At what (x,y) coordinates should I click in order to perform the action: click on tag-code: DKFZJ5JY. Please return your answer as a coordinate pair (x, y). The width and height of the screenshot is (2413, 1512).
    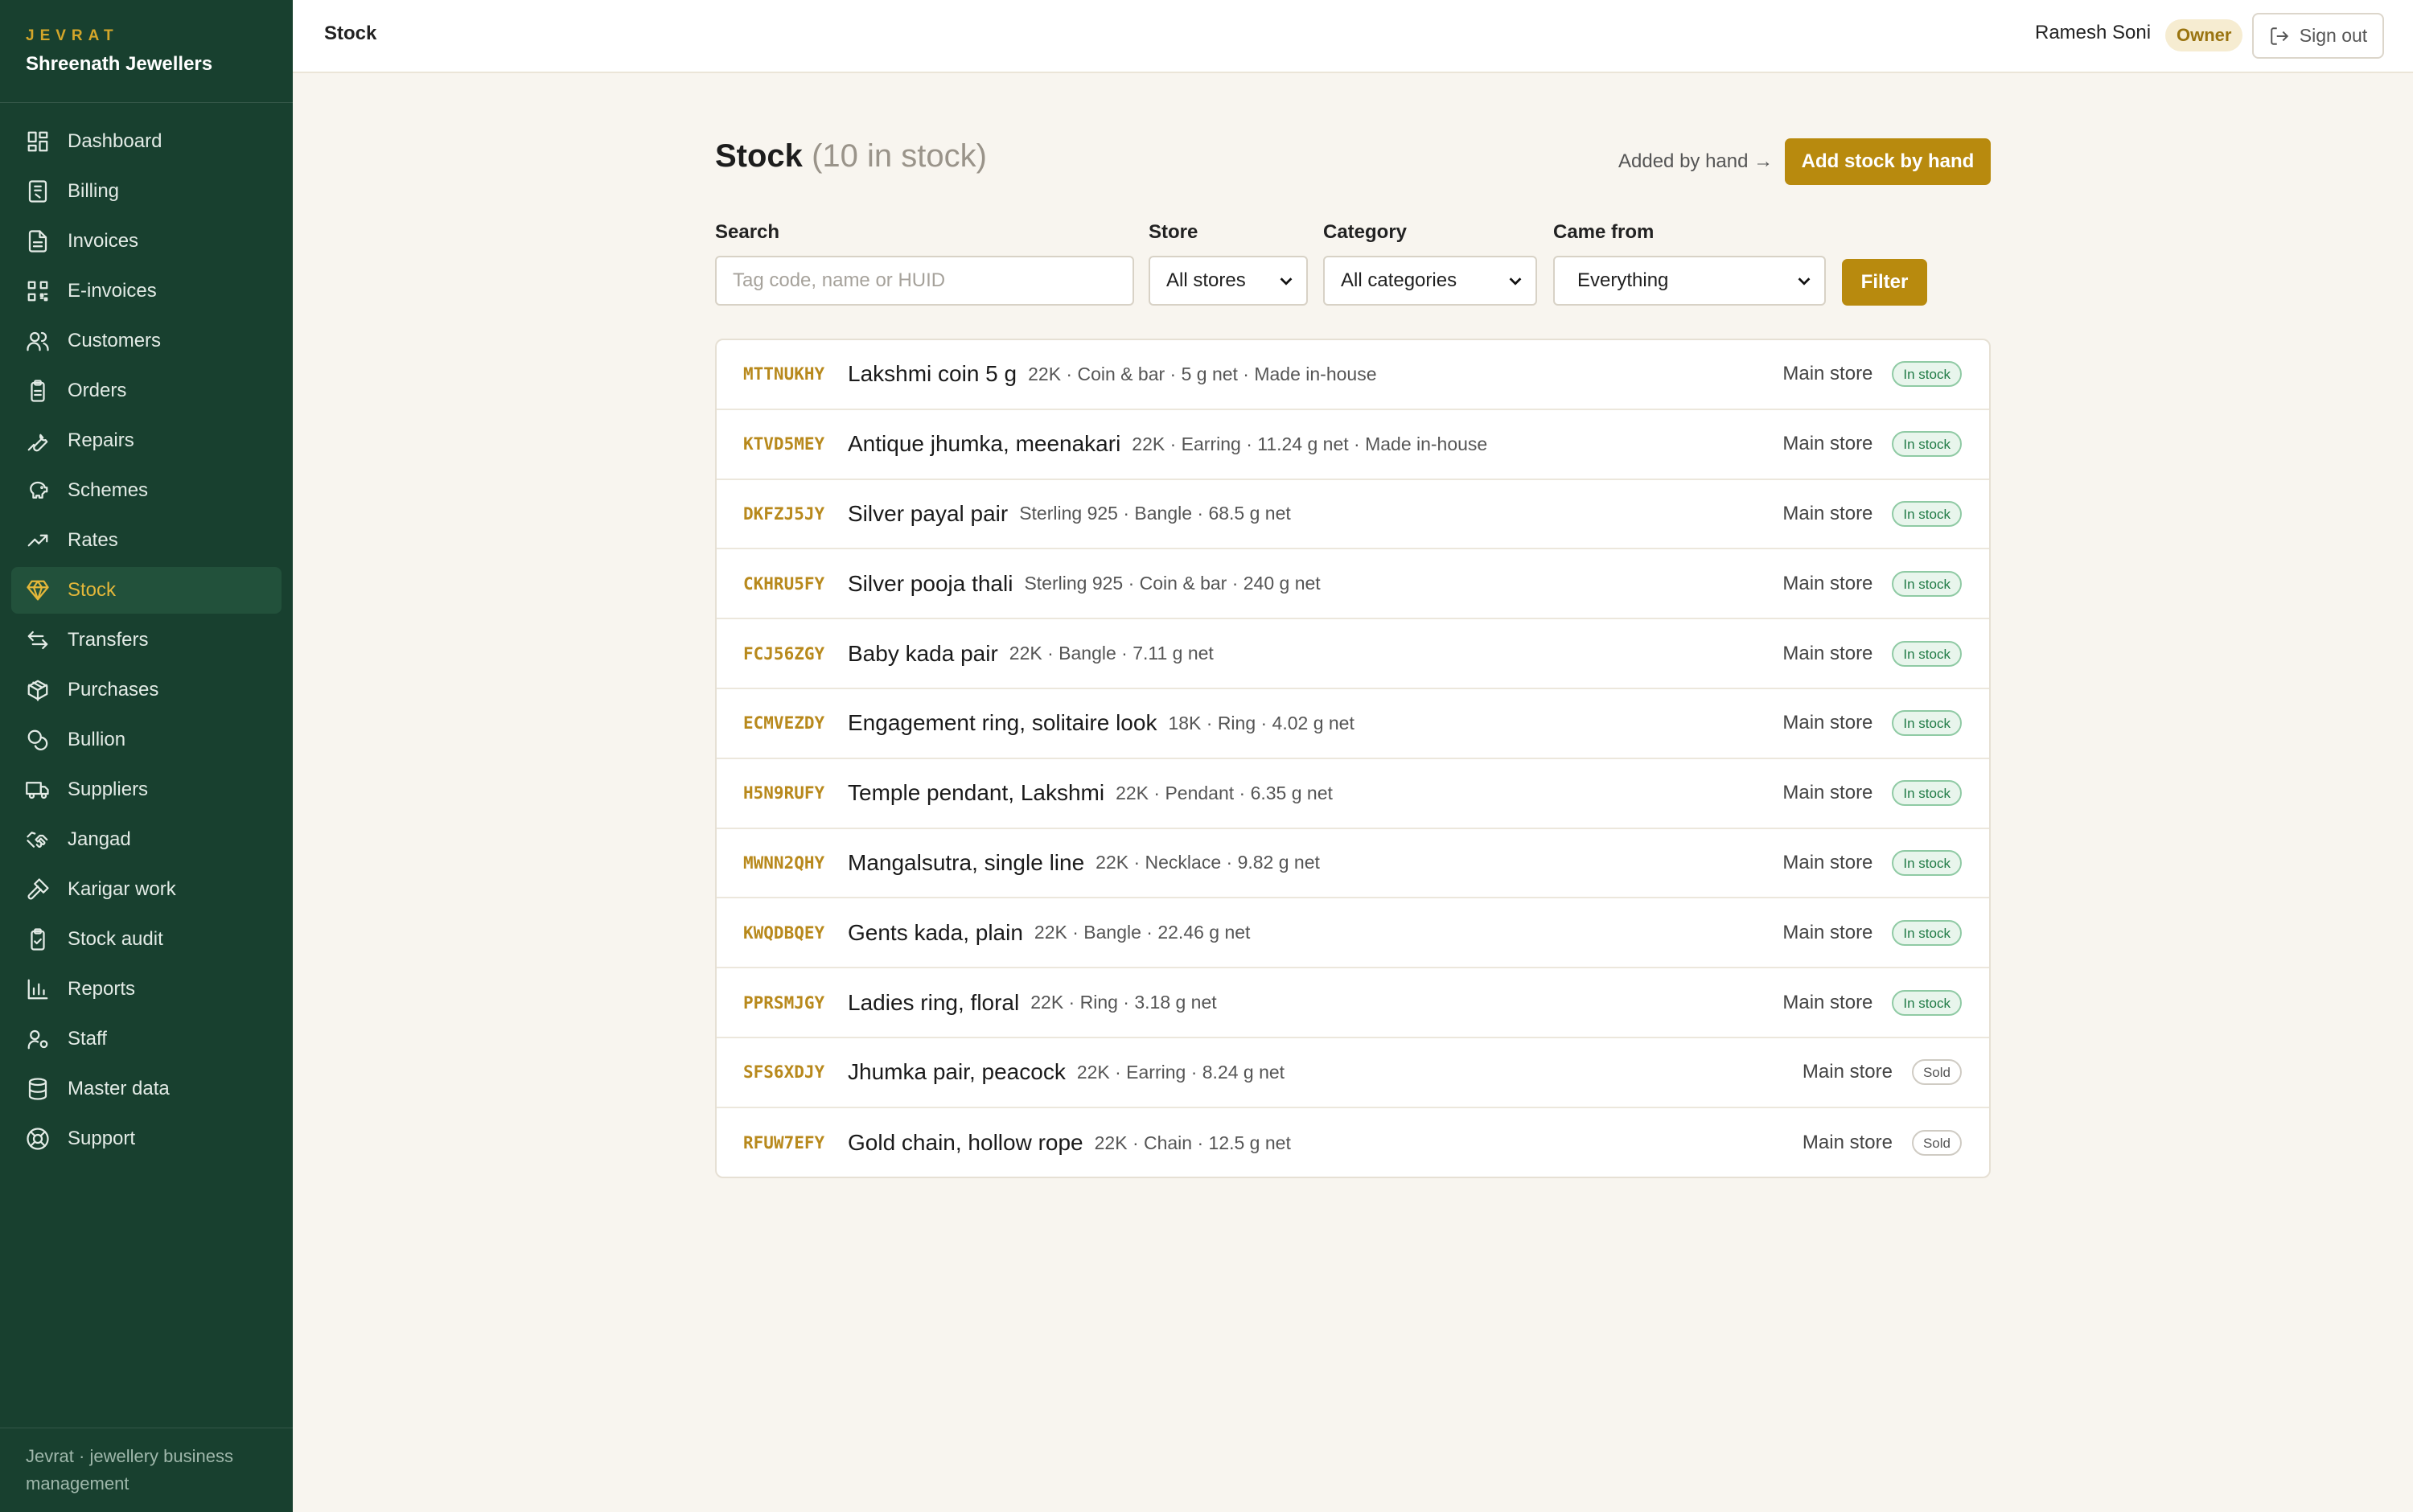
    Looking at the image, I should click on (795, 514).